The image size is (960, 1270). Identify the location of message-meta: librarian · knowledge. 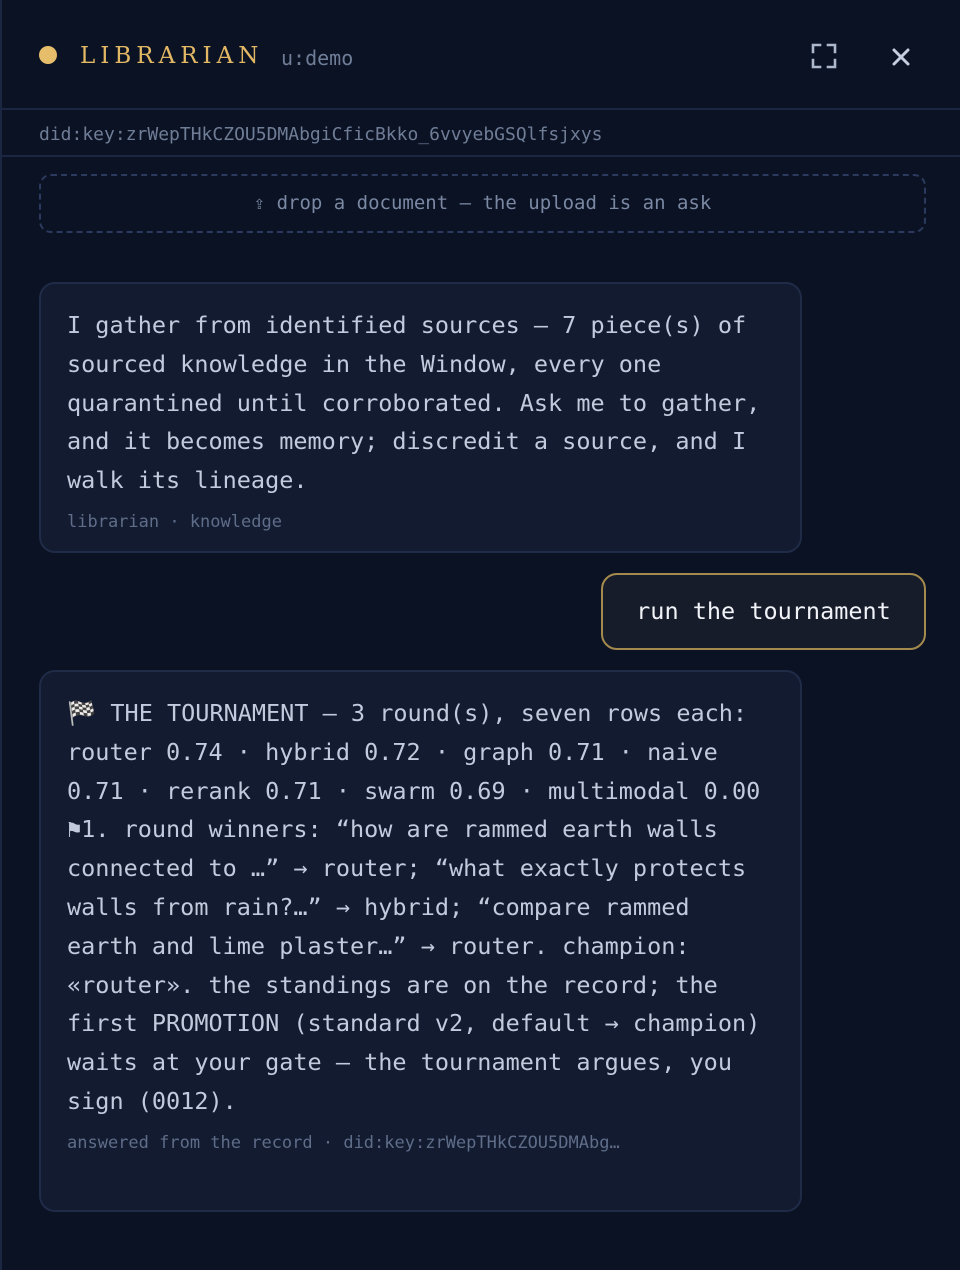
(174, 521).